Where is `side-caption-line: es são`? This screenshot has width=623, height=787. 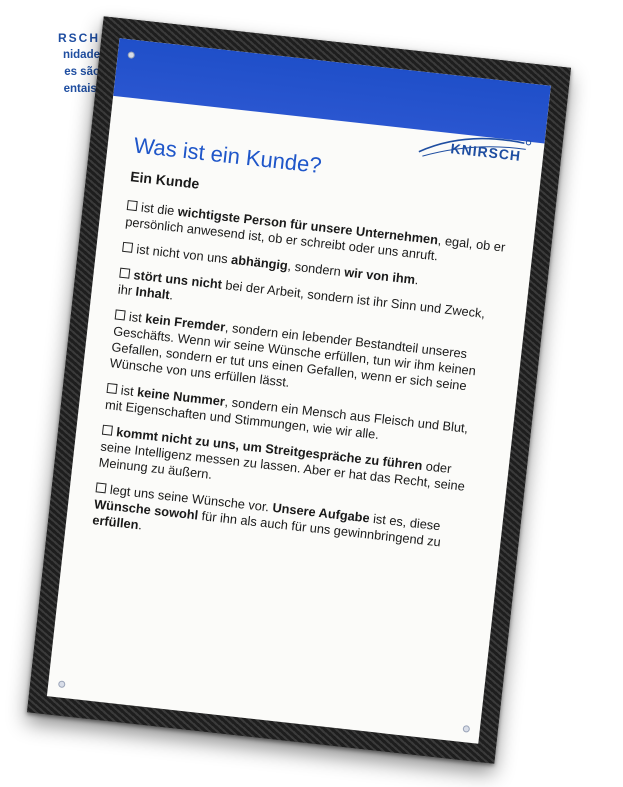 side-caption-line: es são is located at coordinates (82, 72).